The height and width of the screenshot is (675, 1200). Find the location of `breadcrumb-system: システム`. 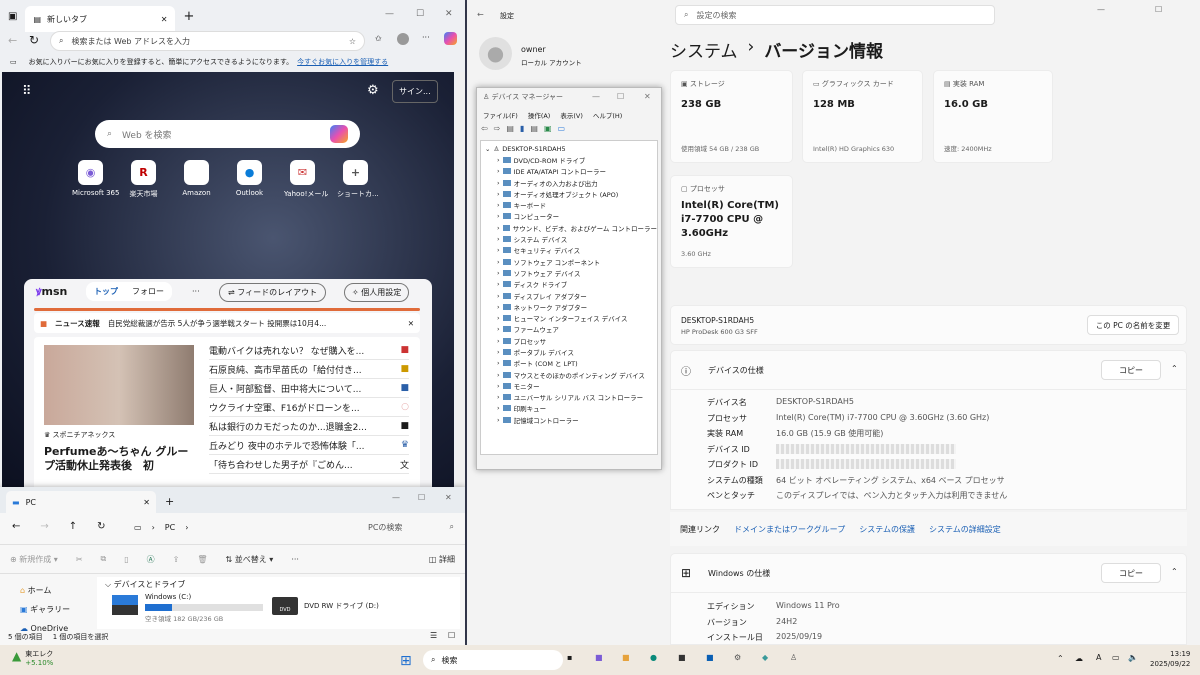

breadcrumb-system: システム is located at coordinates (704, 49).